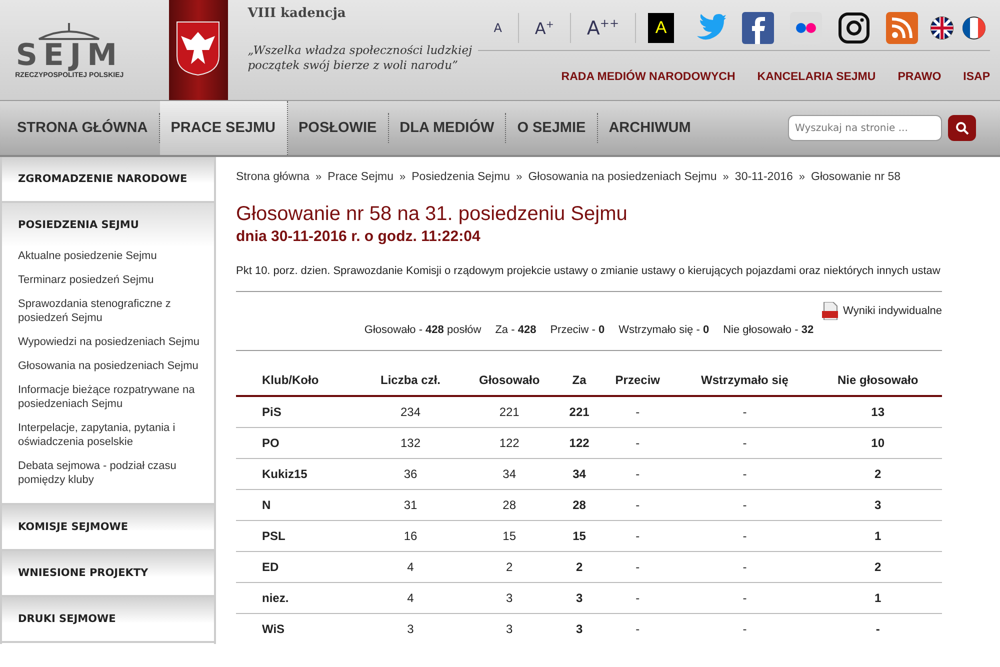 Image resolution: width=1000 pixels, height=667 pixels. I want to click on sidebar-link: Informacje bieżące rozpatrywane na posiedzeniach Sejmu, so click(110, 397).